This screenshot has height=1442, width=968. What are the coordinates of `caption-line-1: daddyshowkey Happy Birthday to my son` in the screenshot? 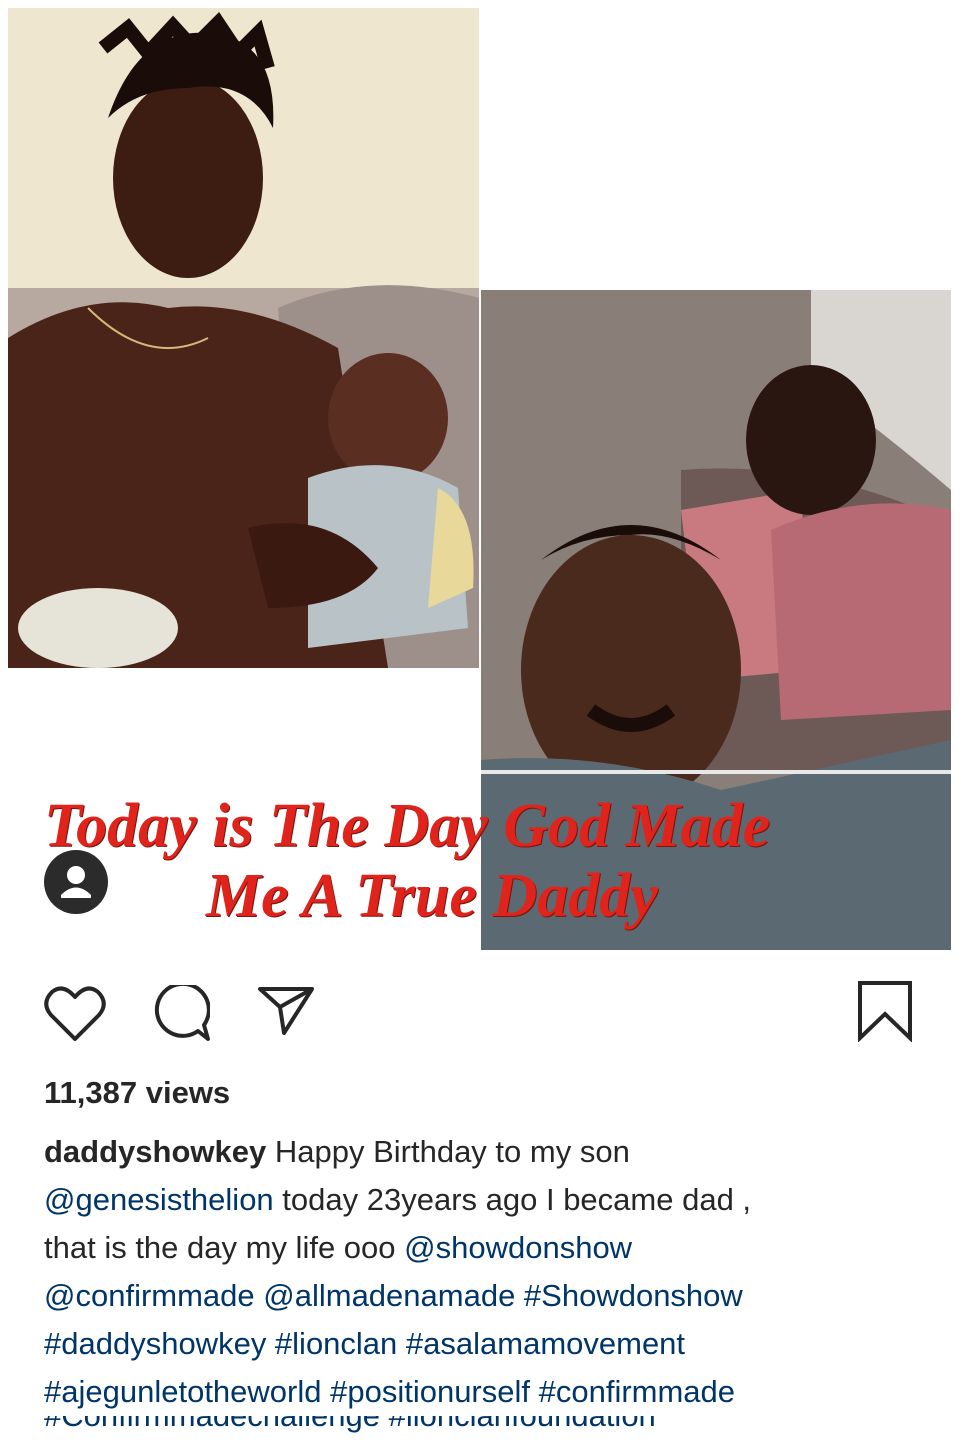 It's located at (484, 1152).